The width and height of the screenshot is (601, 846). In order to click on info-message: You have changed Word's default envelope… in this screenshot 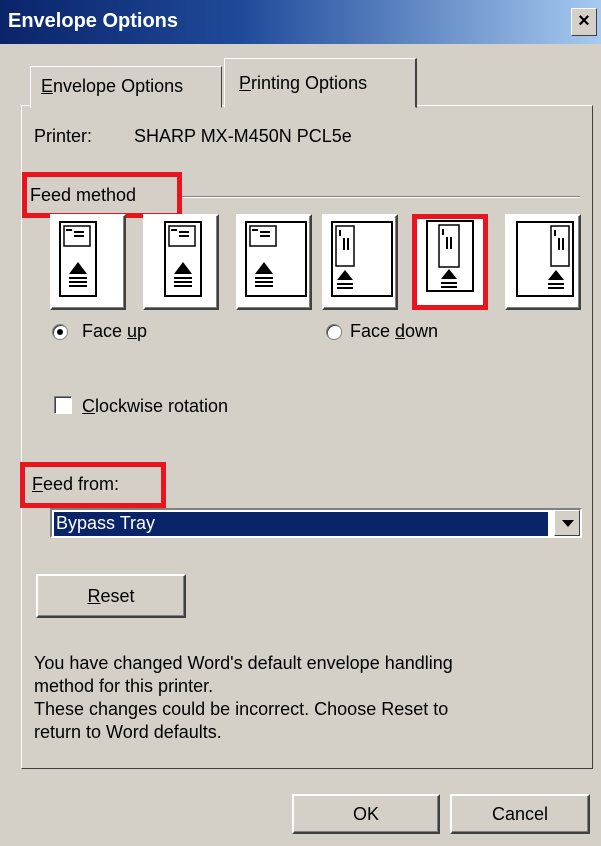, I will do `click(304, 698)`.